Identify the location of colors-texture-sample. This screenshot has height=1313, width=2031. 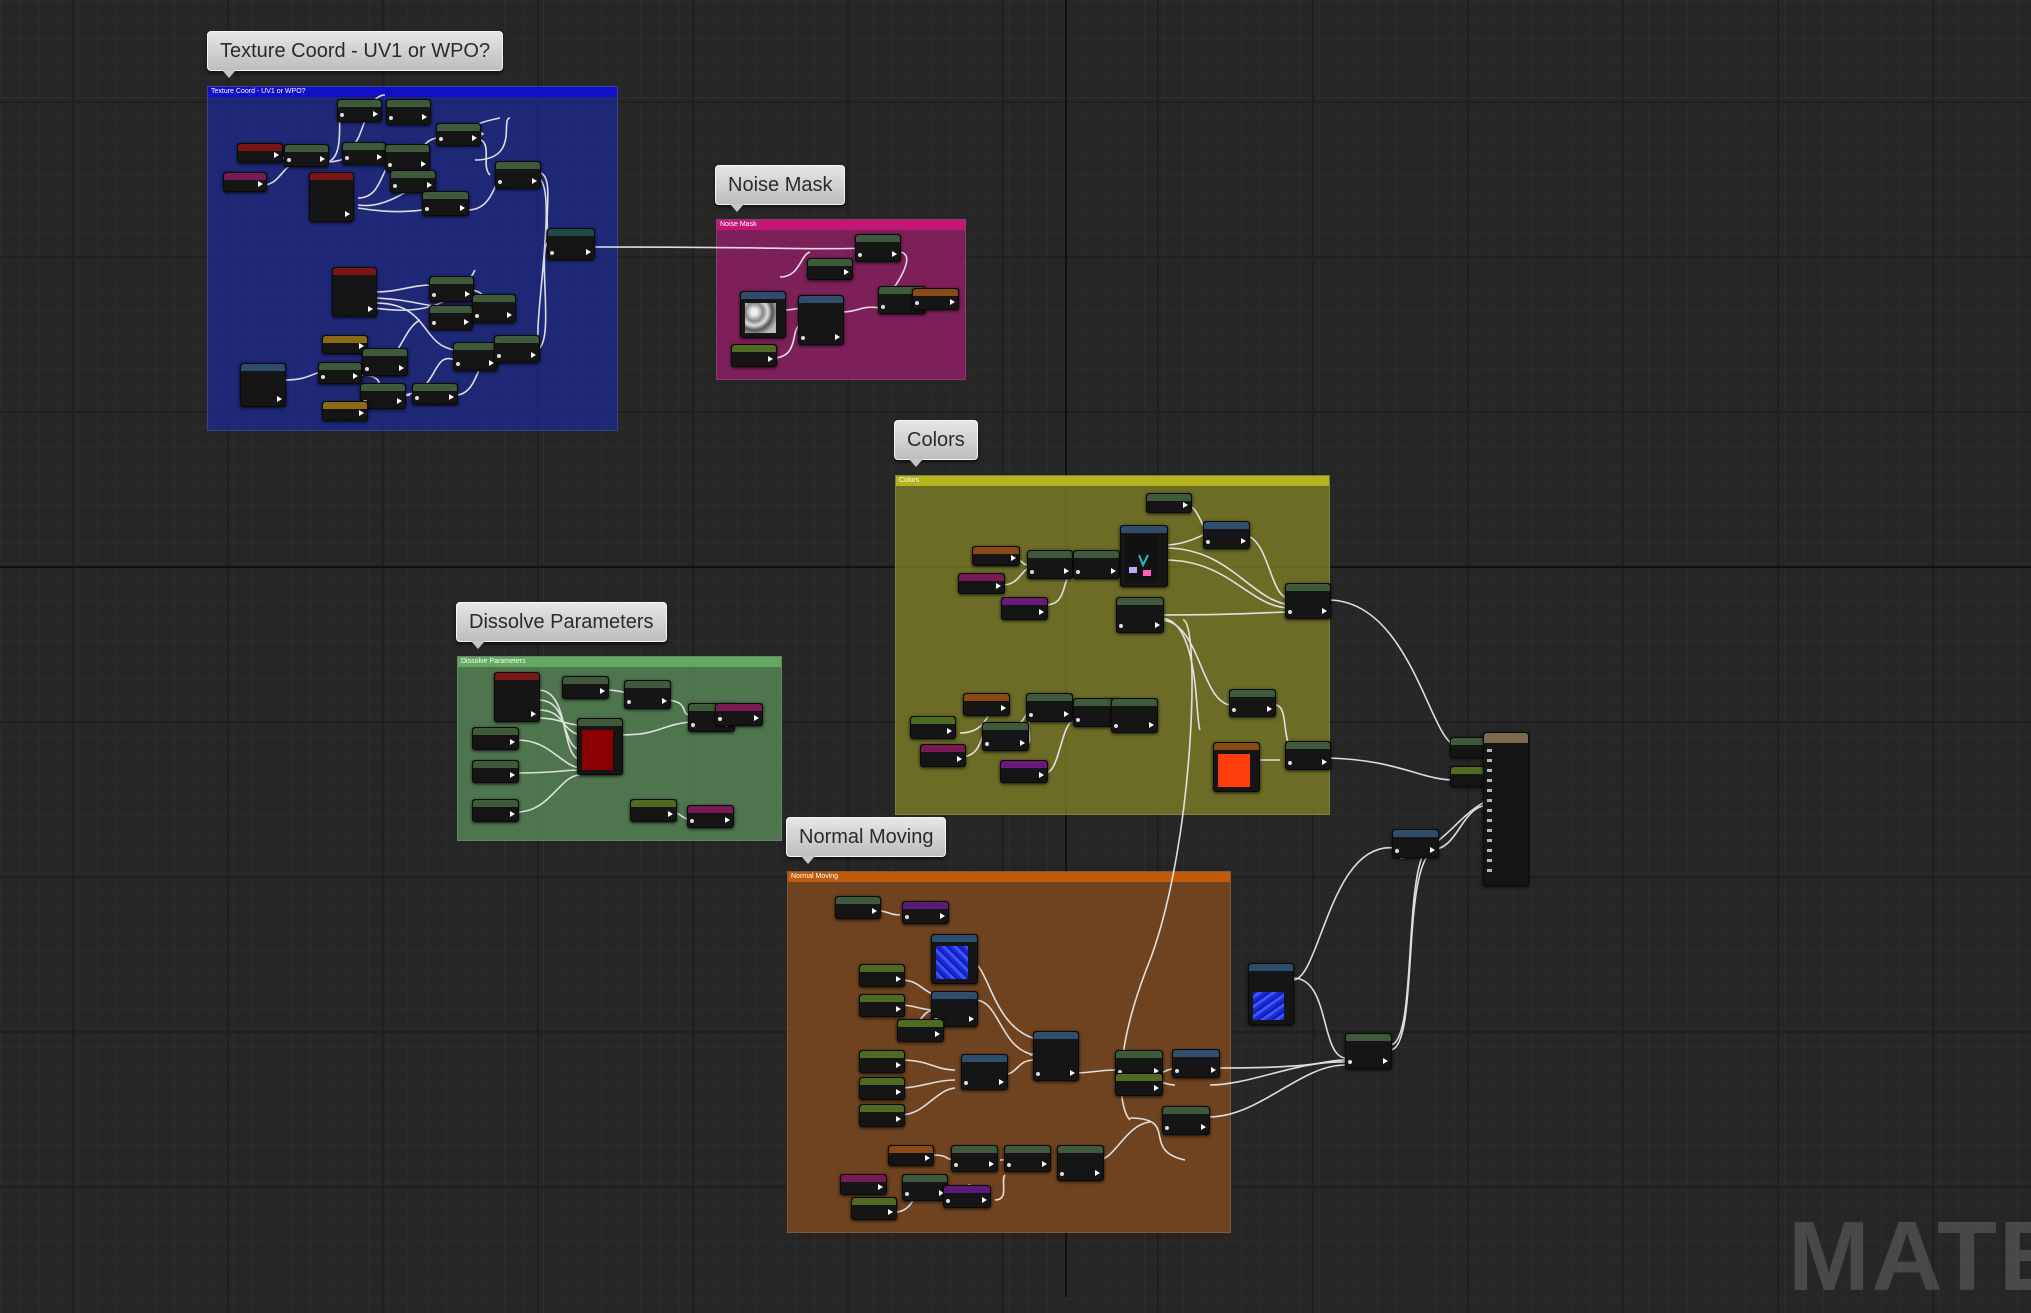
(1144, 556).